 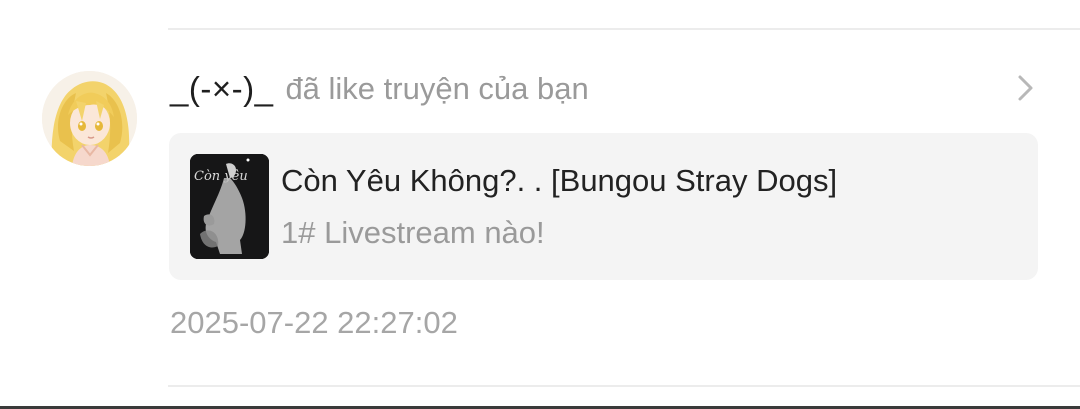 I want to click on divider-bottom, so click(x=624, y=386).